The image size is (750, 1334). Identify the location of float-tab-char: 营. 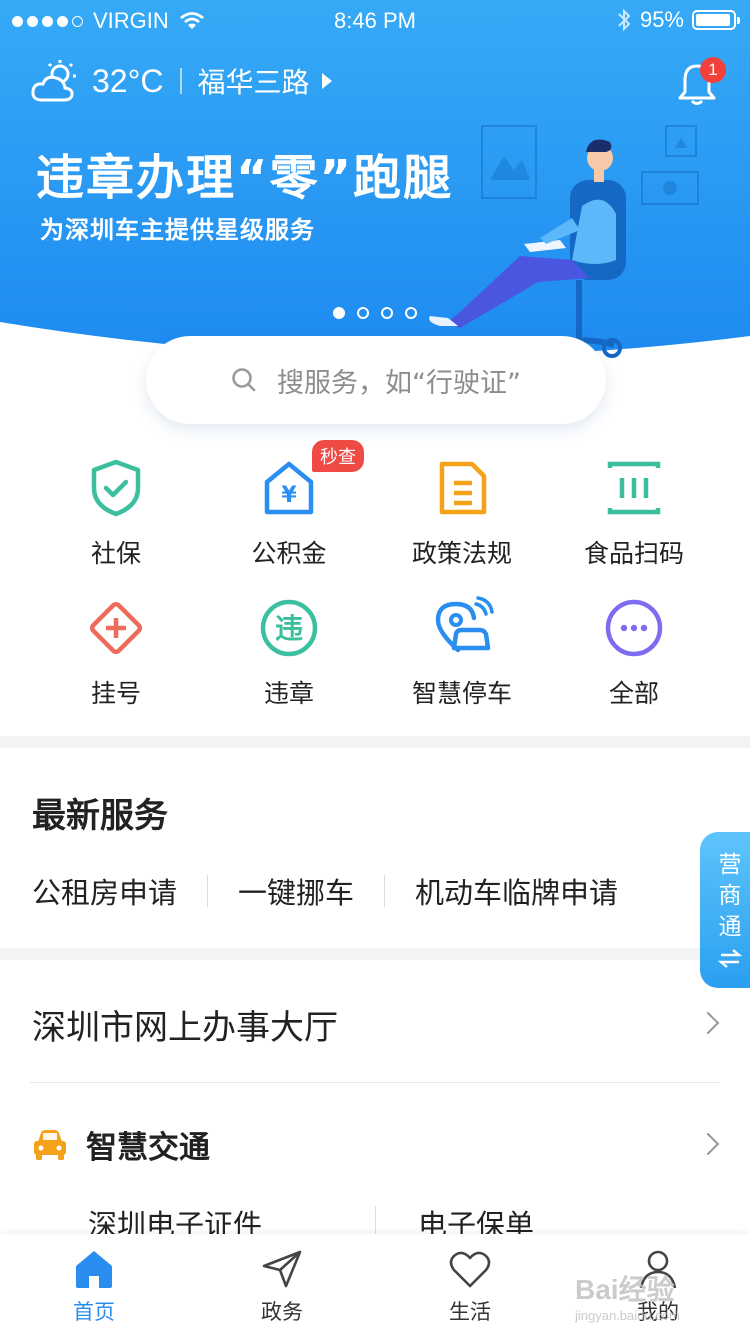
(730, 865).